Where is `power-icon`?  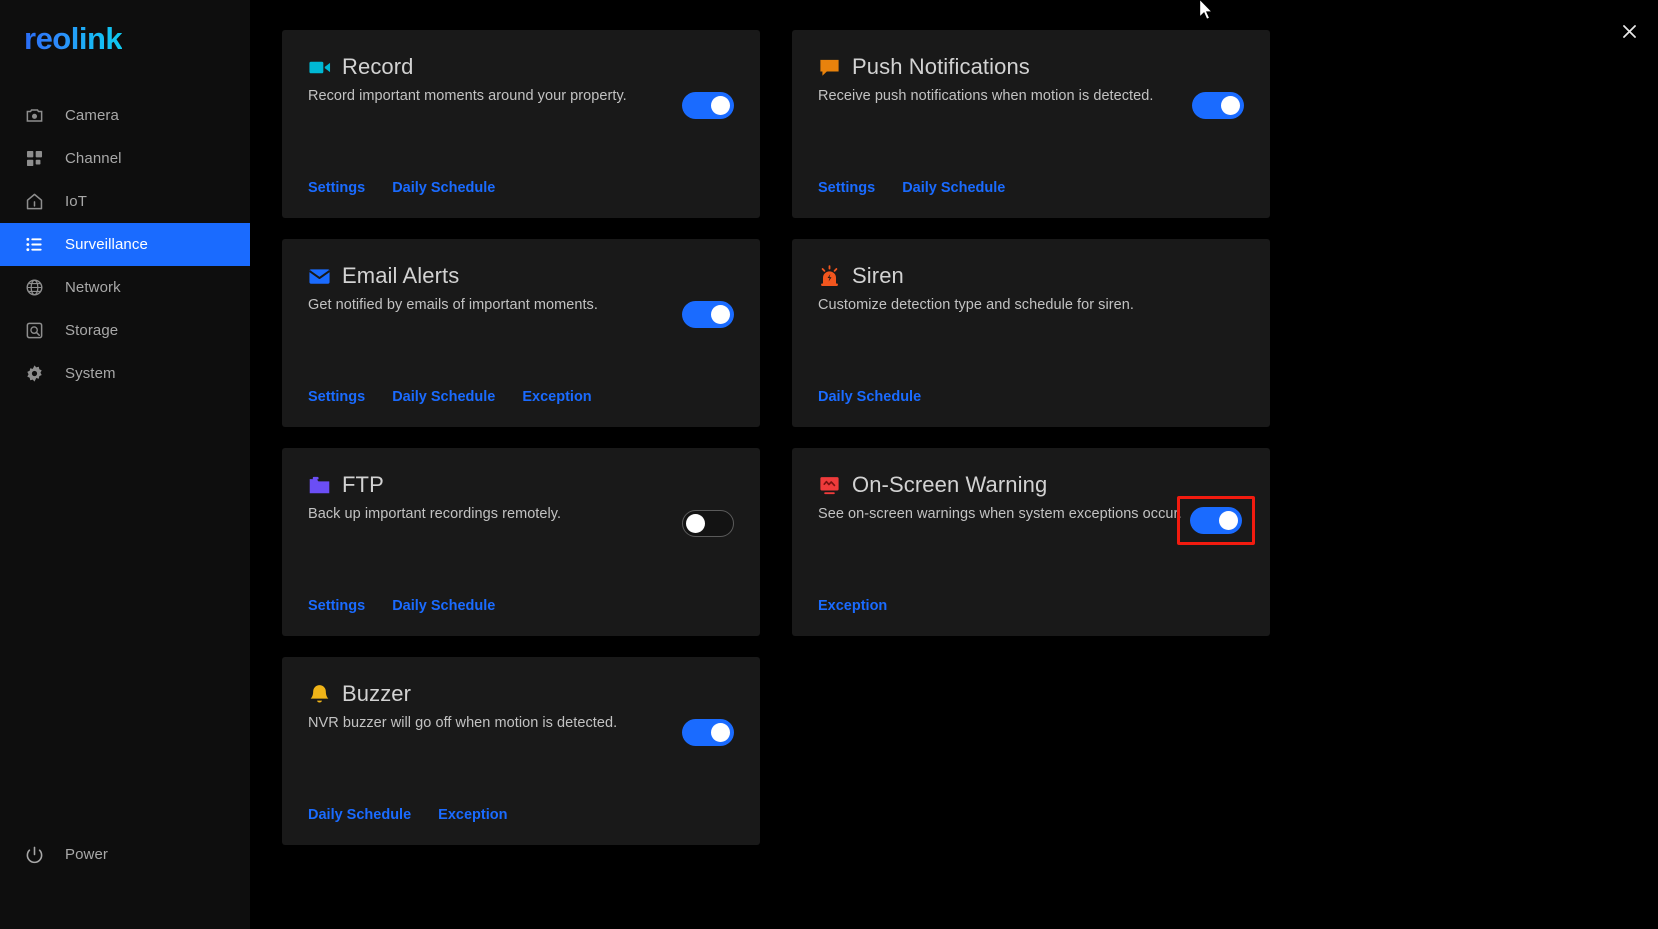
power-icon is located at coordinates (34, 854).